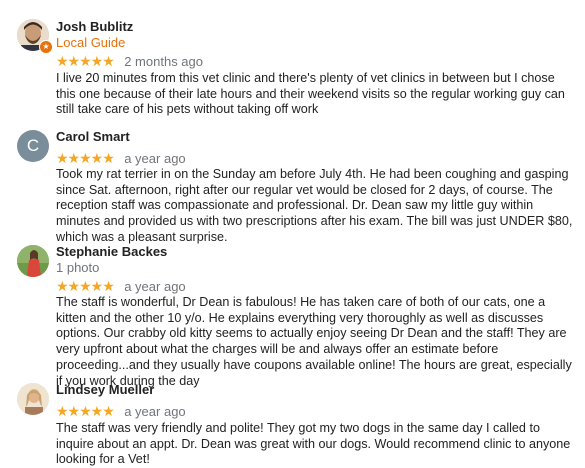 The width and height of the screenshot is (585, 468). What do you see at coordinates (35, 36) in the screenshot?
I see `avatar: ★` at bounding box center [35, 36].